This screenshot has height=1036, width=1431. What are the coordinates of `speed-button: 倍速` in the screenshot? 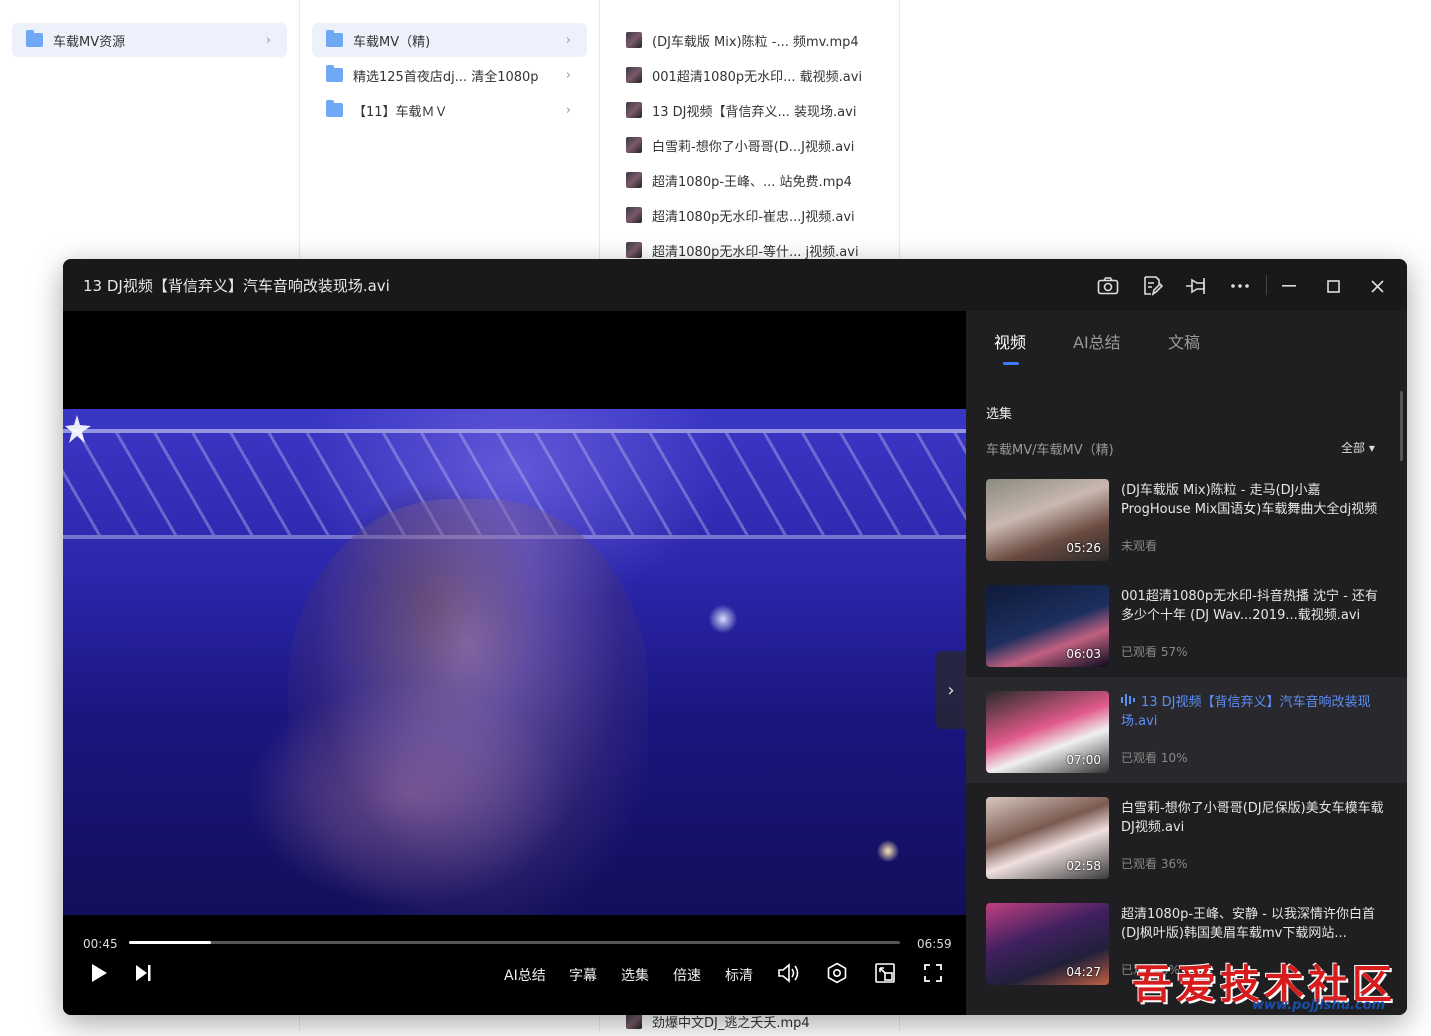 It's located at (687, 975).